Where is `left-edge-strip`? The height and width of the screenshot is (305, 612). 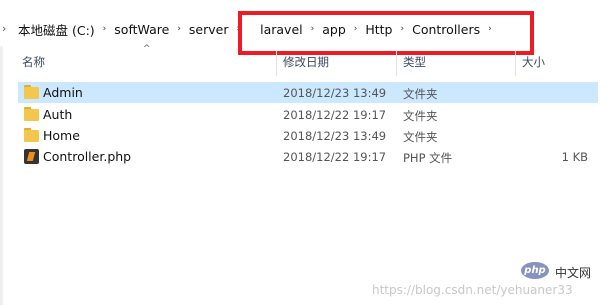 left-edge-strip is located at coordinates (1, 175).